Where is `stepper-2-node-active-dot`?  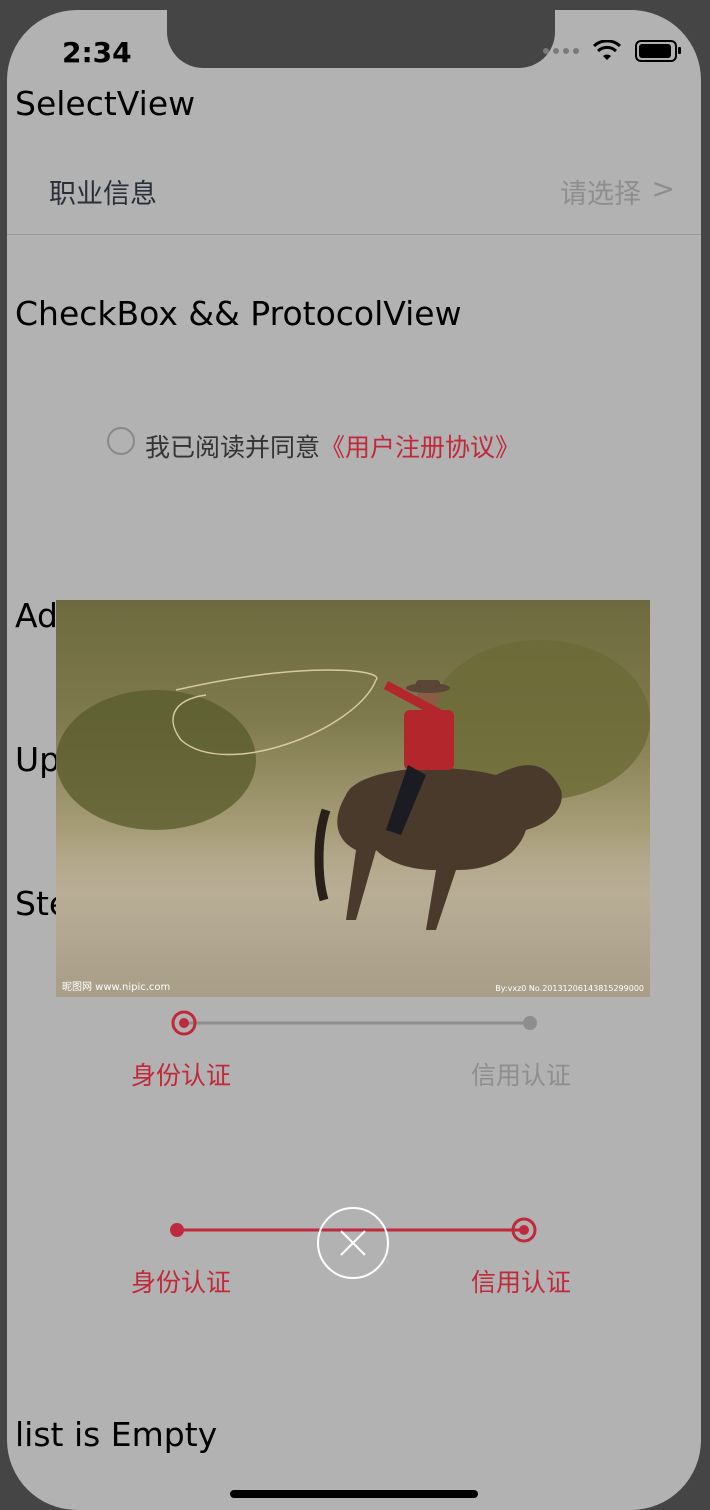
stepper-2-node-active-dot is located at coordinates (524, 1230).